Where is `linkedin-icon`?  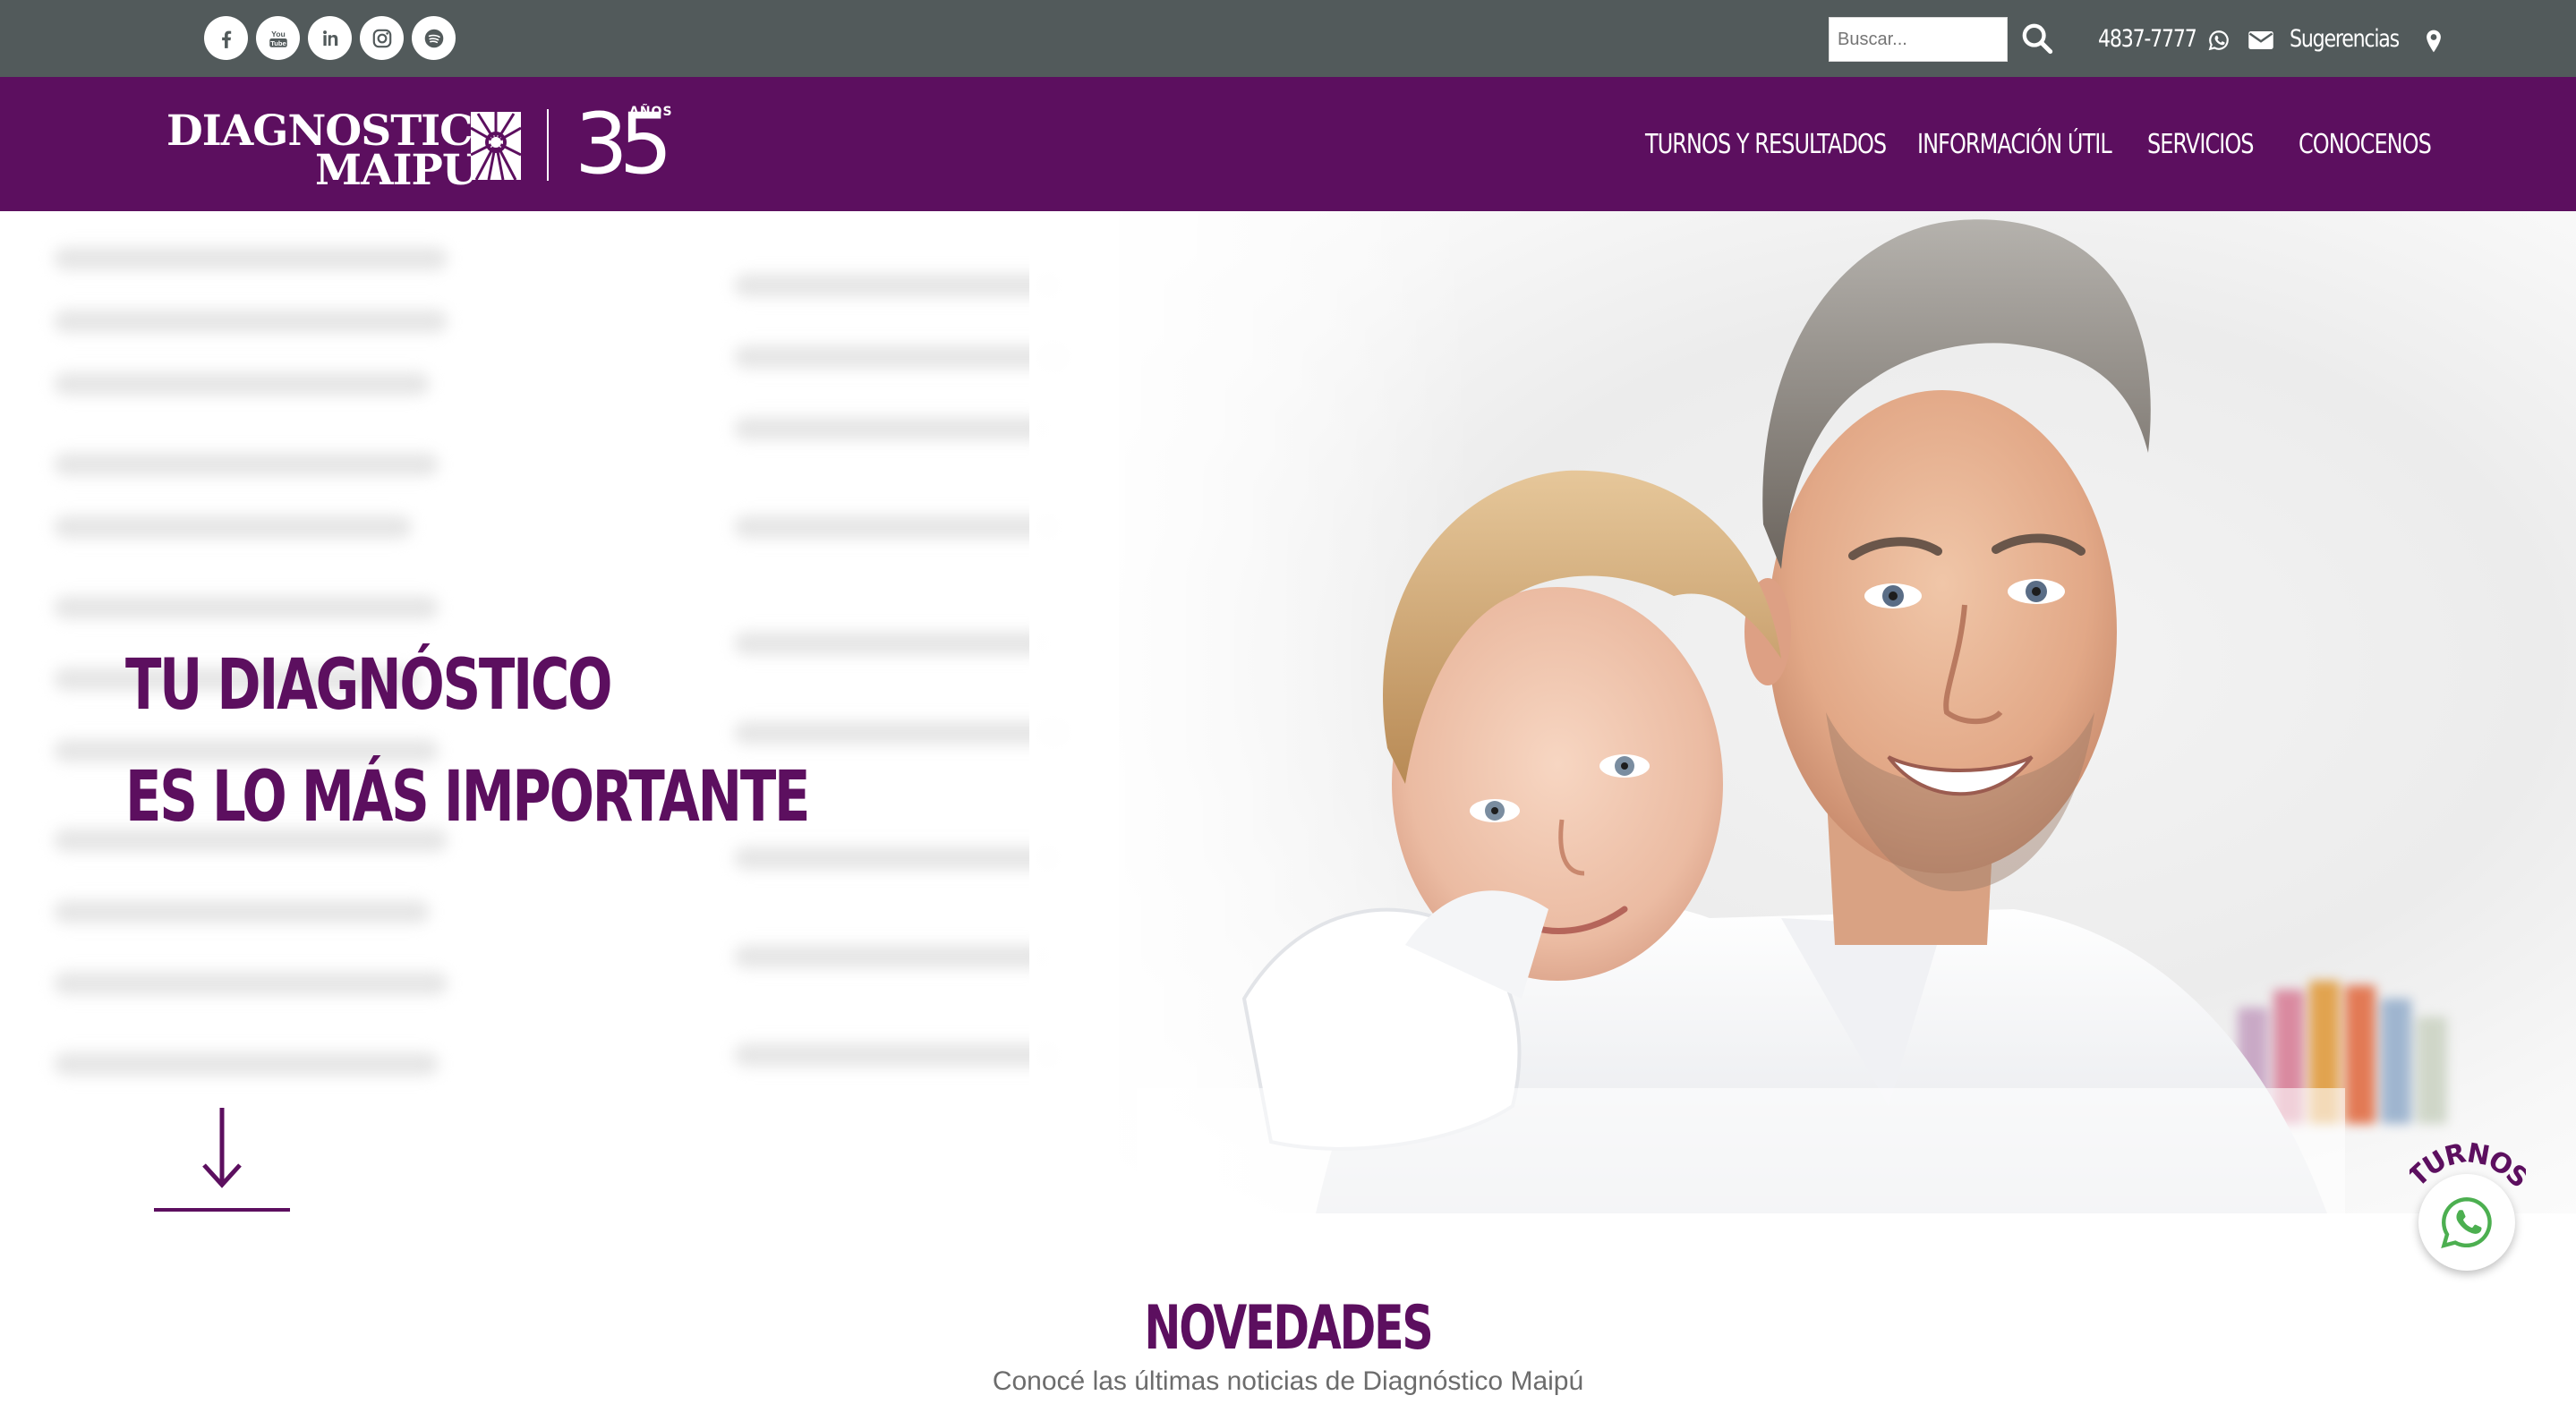
linkedin-icon is located at coordinates (329, 38).